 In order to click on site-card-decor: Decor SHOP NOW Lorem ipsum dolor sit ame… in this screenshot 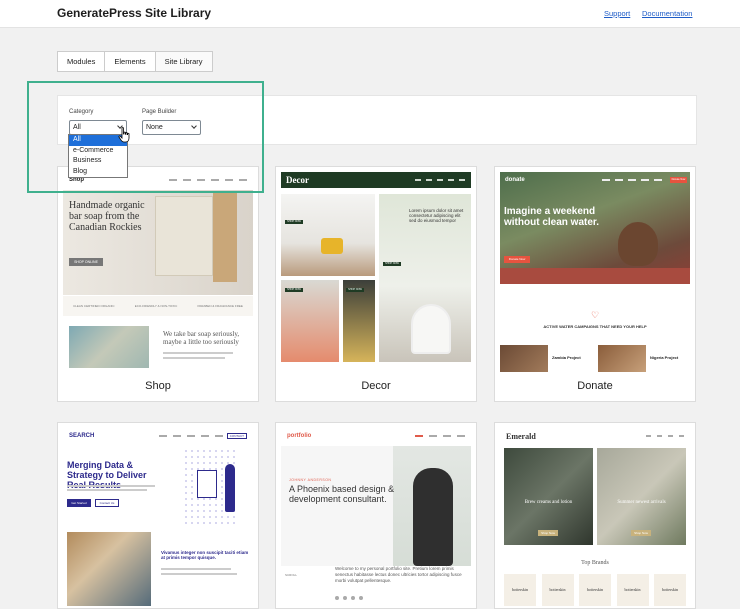, I will do `click(376, 284)`.